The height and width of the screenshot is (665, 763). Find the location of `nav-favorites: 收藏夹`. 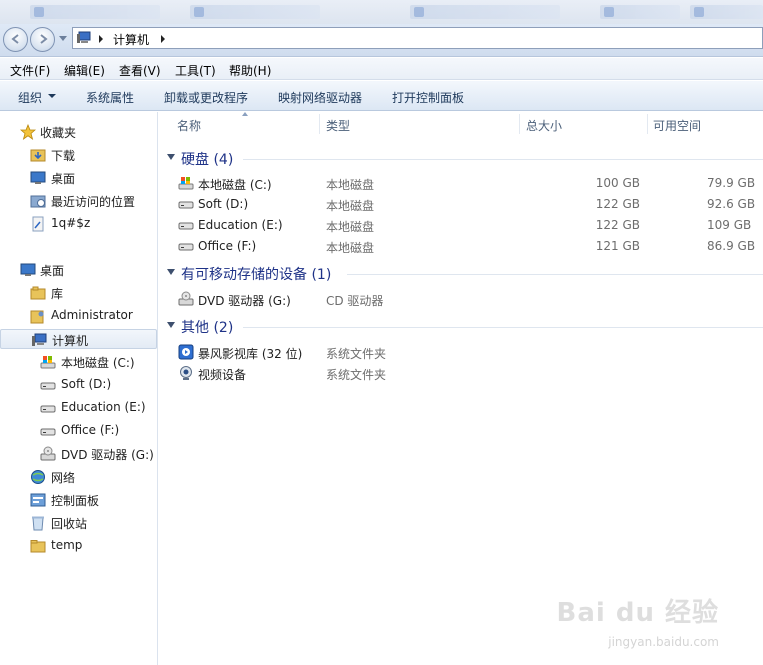

nav-favorites: 收藏夹 is located at coordinates (78, 132).